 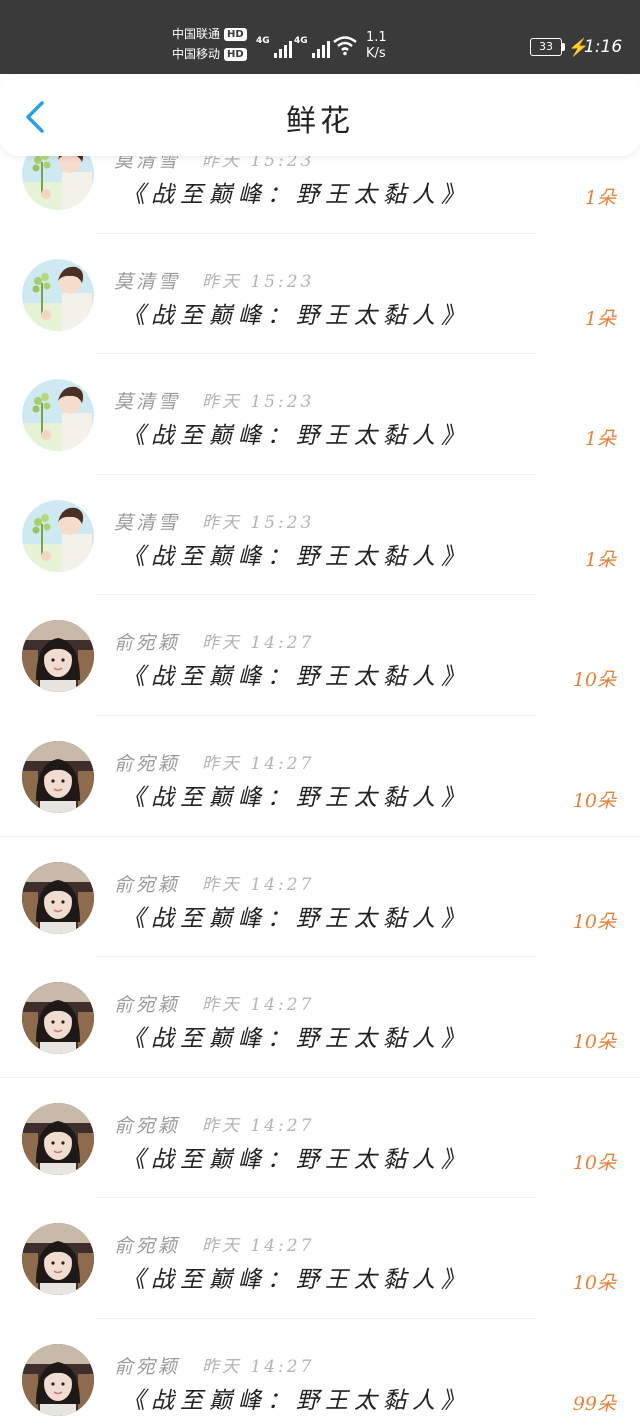 I want to click on carrier-2-label: 中国移动, so click(x=196, y=54).